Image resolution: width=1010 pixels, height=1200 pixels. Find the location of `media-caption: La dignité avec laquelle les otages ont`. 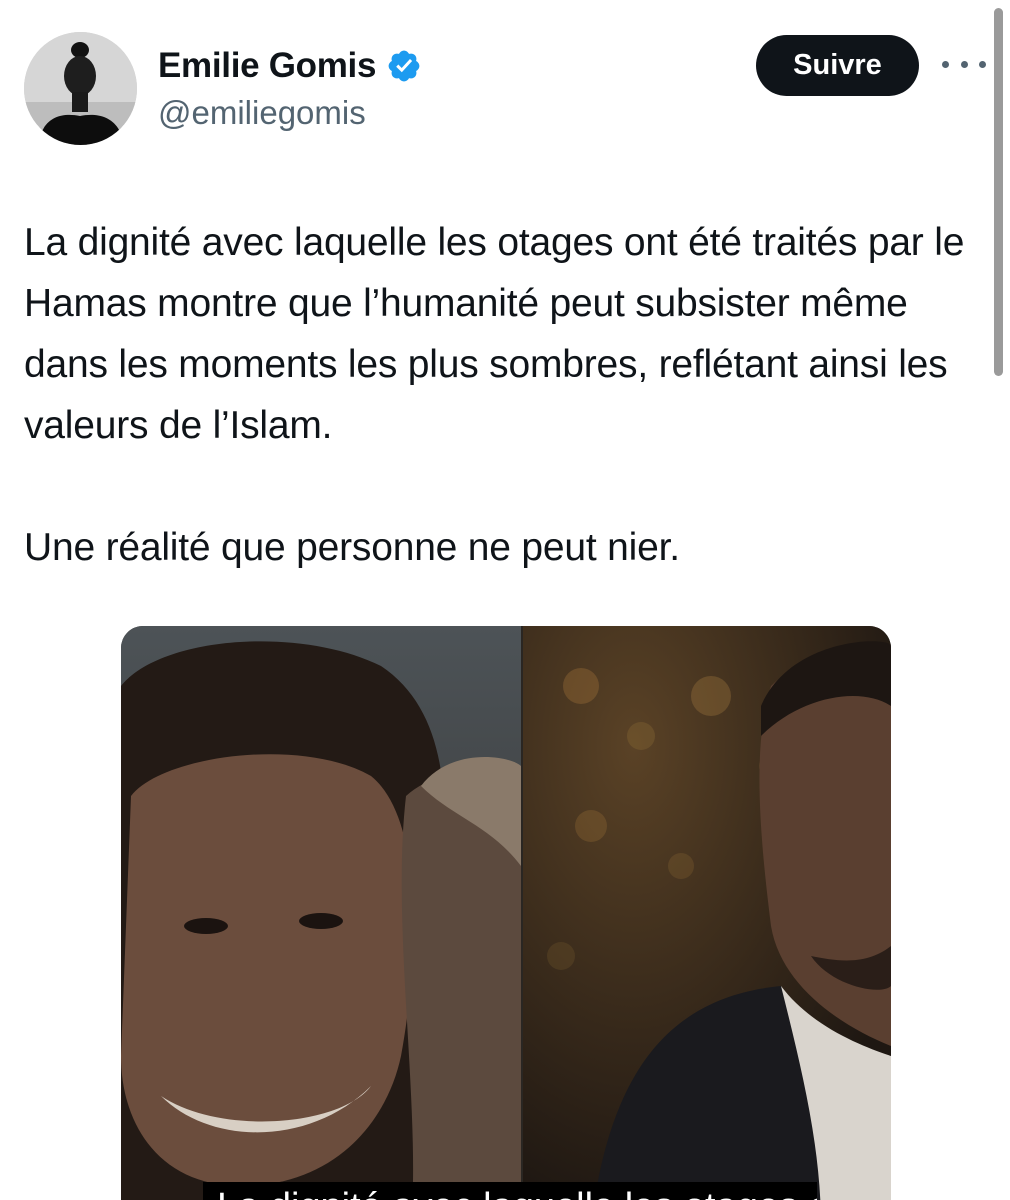

media-caption: La dignité avec laquelle les otages ont is located at coordinates (510, 1191).